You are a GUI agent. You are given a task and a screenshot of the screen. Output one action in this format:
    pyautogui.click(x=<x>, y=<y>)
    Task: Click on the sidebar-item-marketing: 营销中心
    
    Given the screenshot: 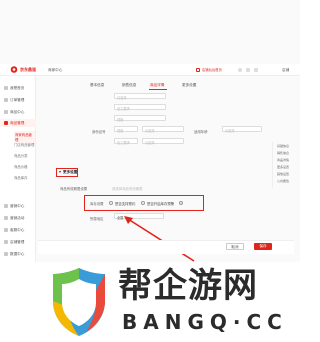 What is the action you would take?
    pyautogui.click(x=18, y=206)
    